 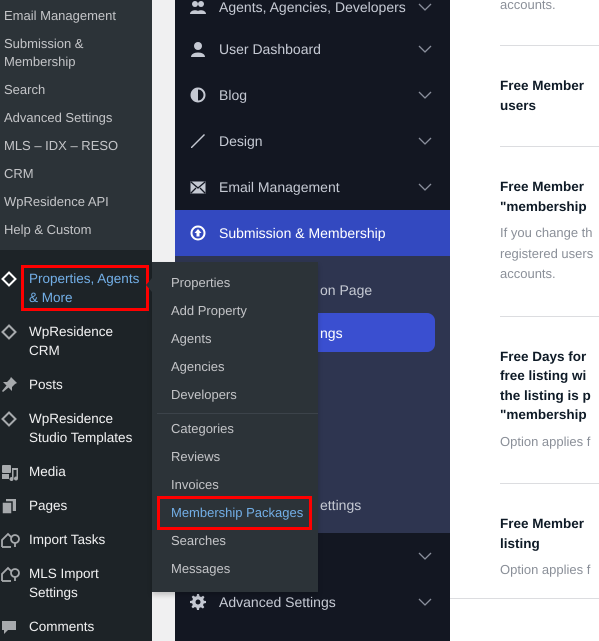 What do you see at coordinates (235, 283) in the screenshot?
I see `submenu-item: Properties` at bounding box center [235, 283].